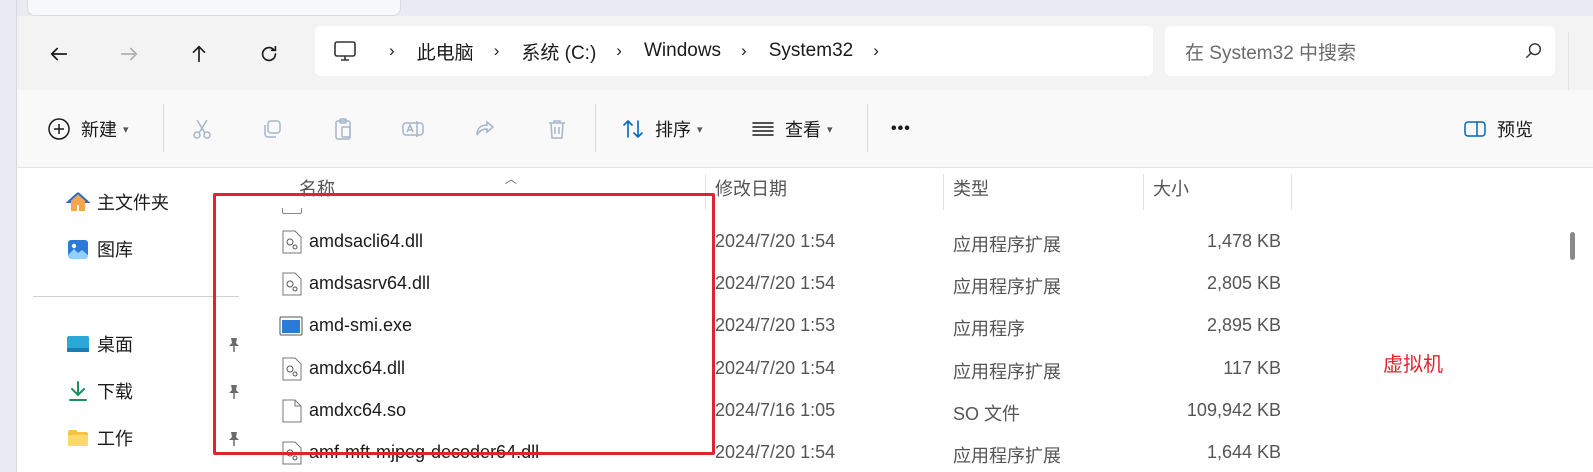  What do you see at coordinates (987, 414) in the screenshot?
I see `file-type: SO 文件` at bounding box center [987, 414].